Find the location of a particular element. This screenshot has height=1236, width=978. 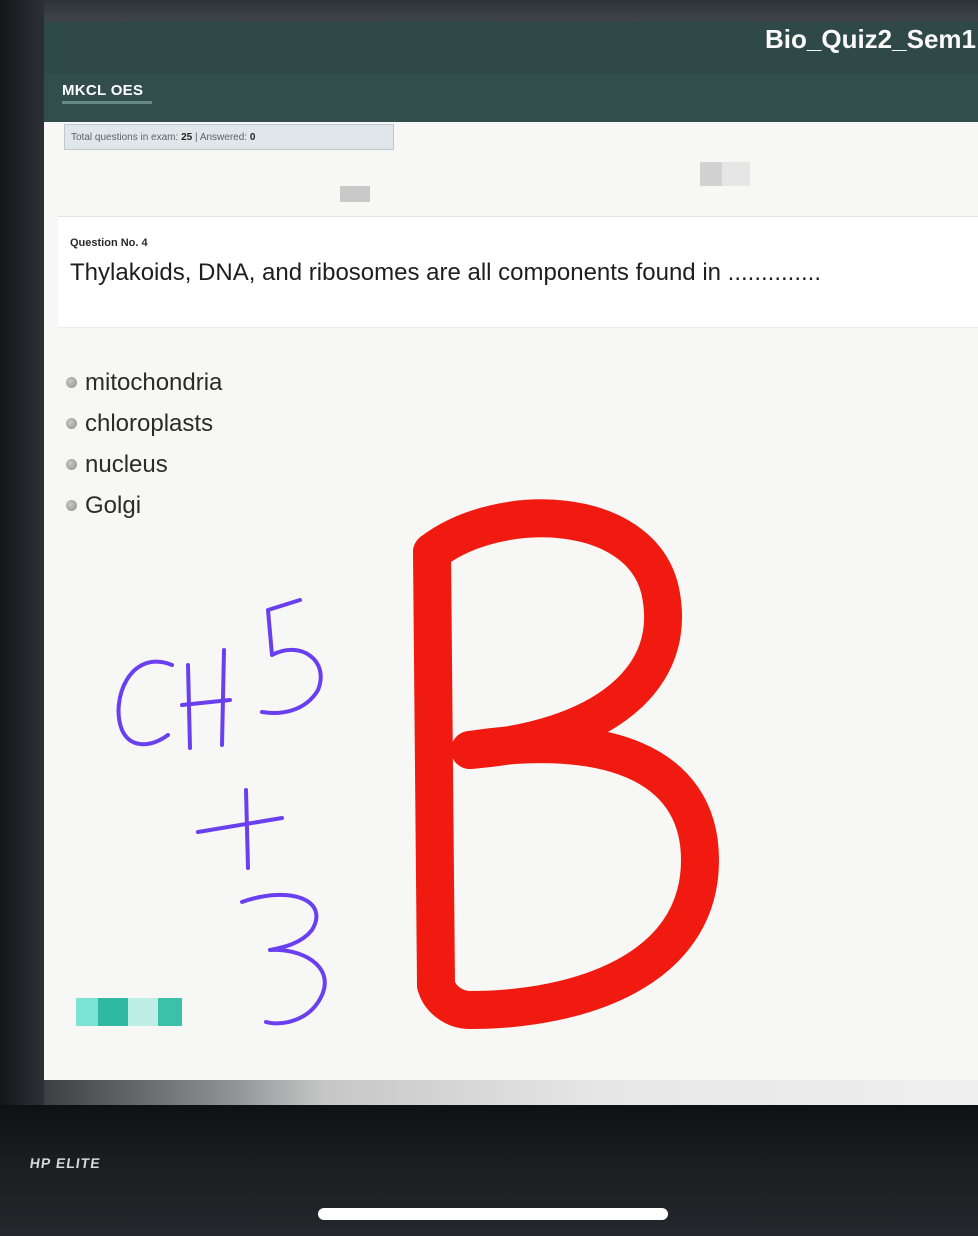

handwritten-h-right is located at coordinates (223, 697).